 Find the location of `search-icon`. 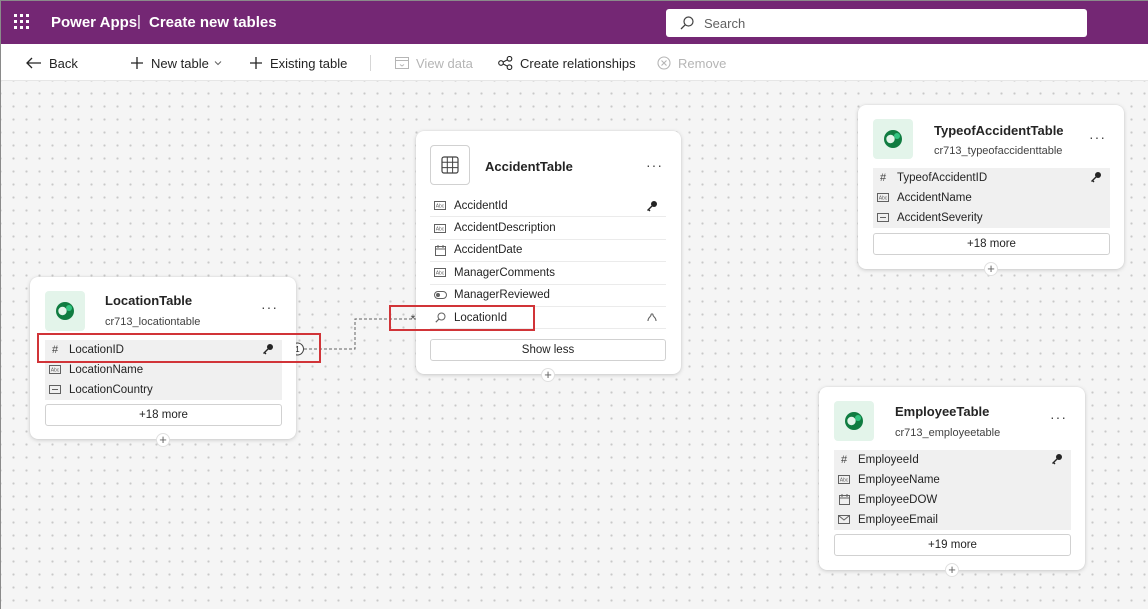

search-icon is located at coordinates (687, 23).